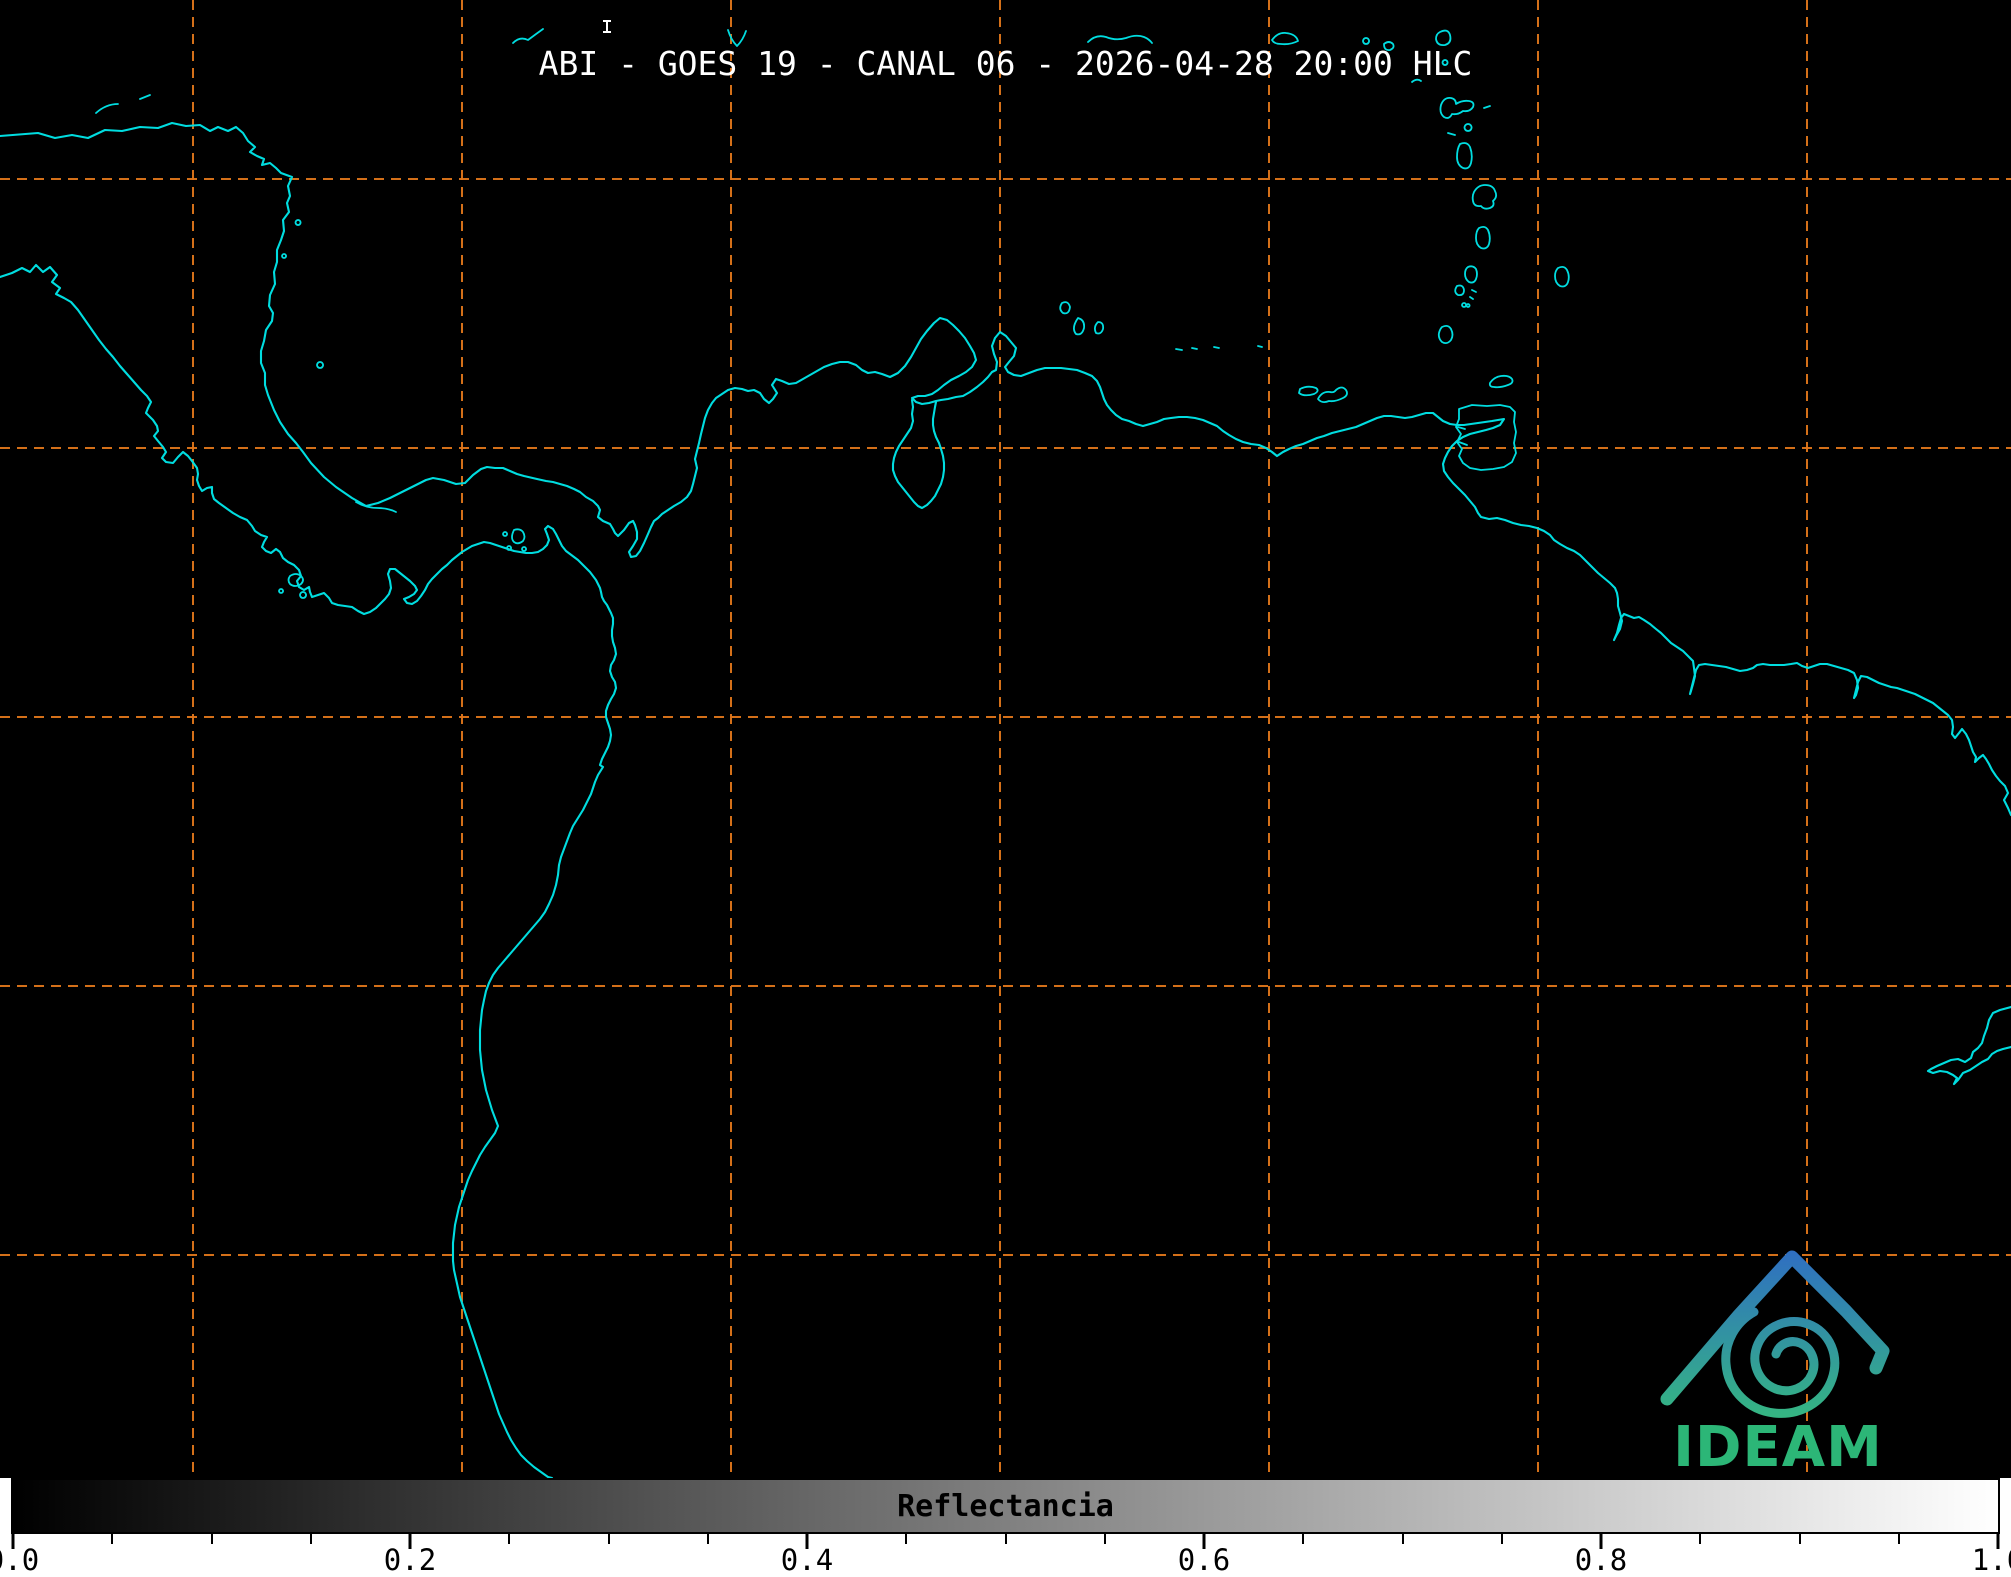 The width and height of the screenshot is (2011, 1577). I want to click on colorbar-tick-label: 0.0, so click(20, 1560).